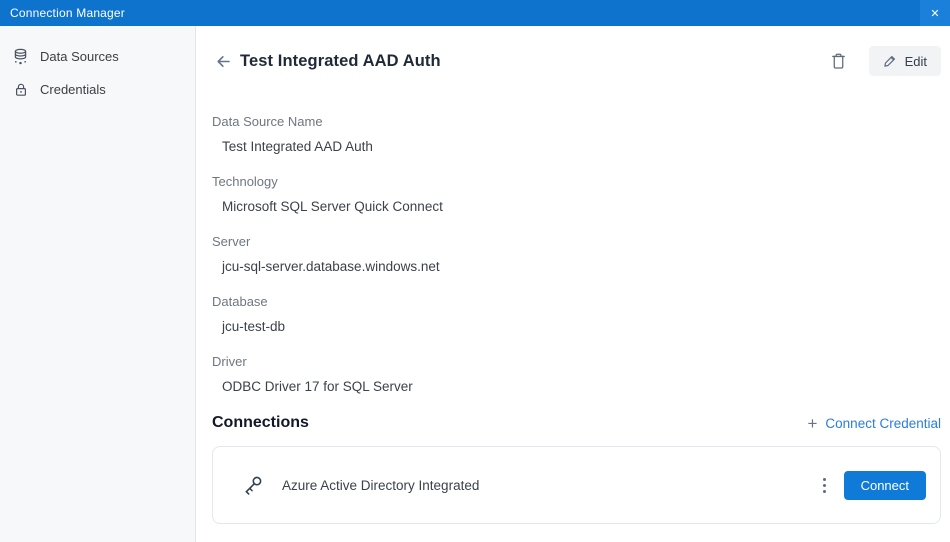  Describe the element at coordinates (231, 241) in the screenshot. I see `field-label: Server` at that location.